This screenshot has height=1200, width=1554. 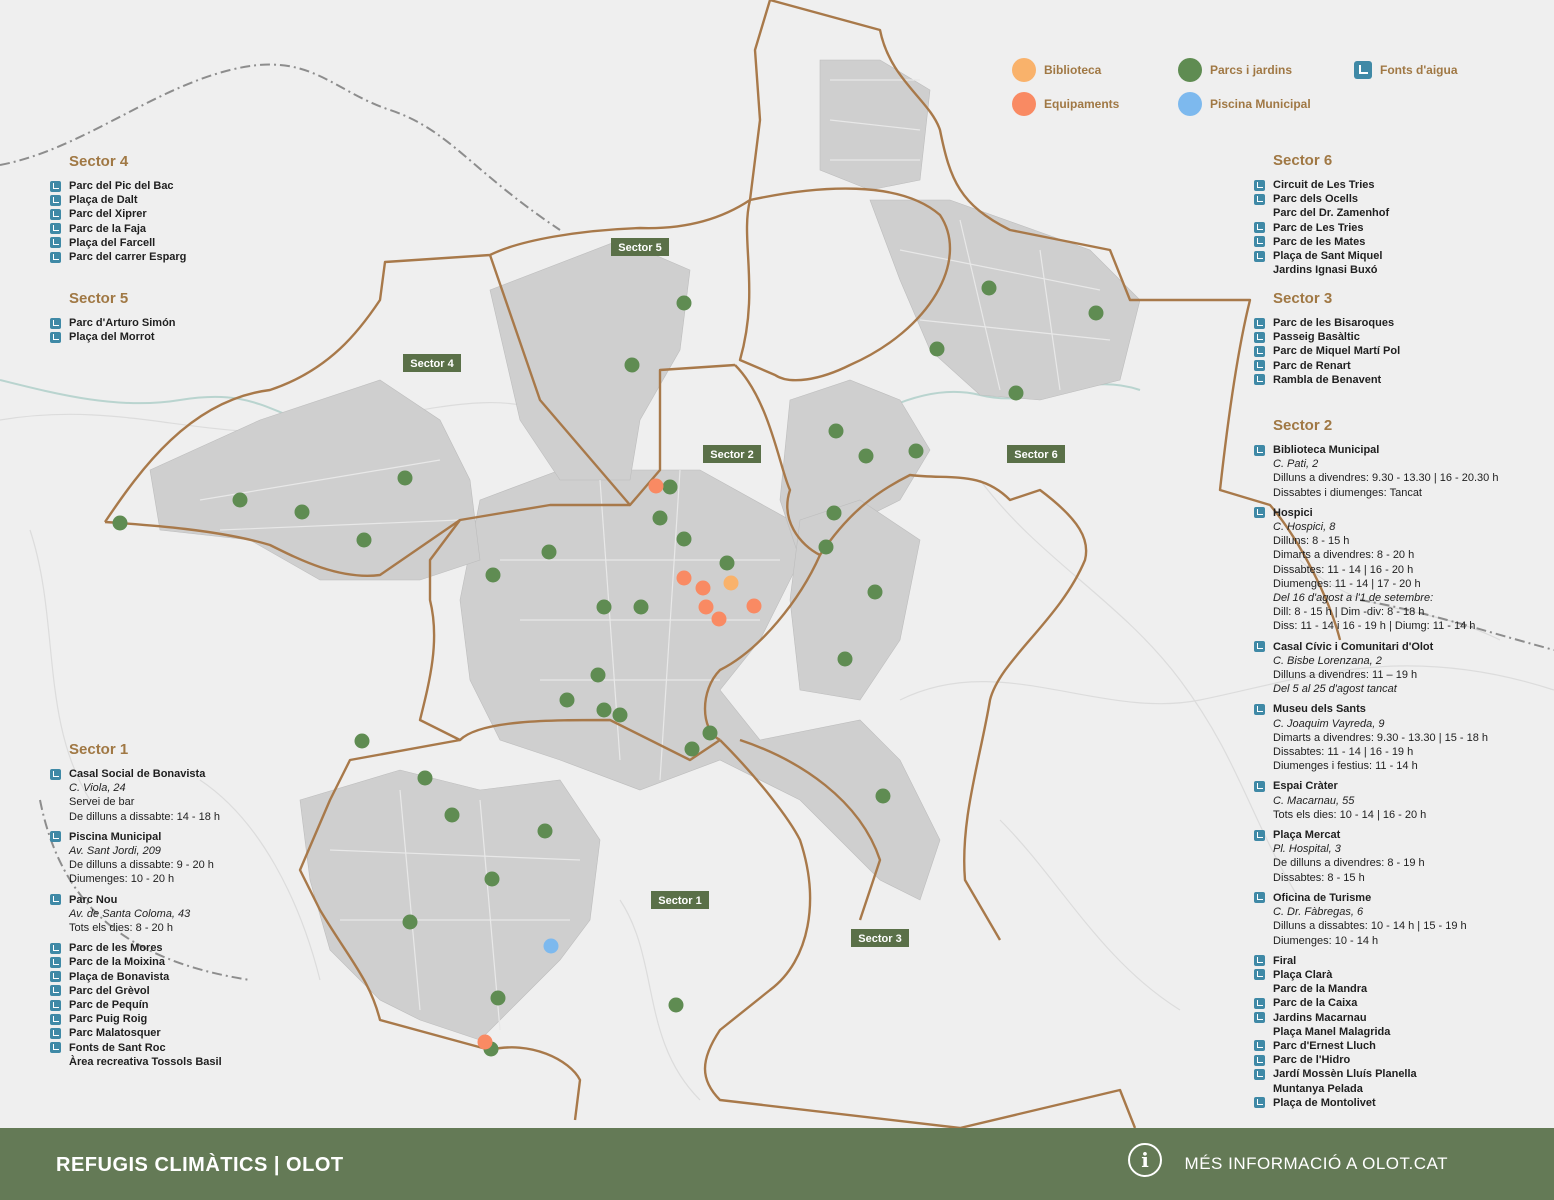 What do you see at coordinates (1312, 365) in the screenshot?
I see `list-item-label: Parc de Renart` at bounding box center [1312, 365].